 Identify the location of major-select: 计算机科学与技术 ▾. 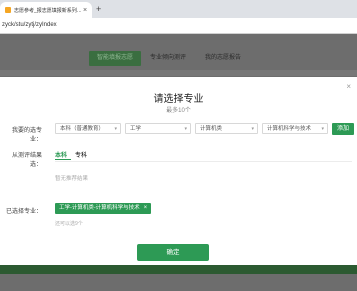
(295, 128).